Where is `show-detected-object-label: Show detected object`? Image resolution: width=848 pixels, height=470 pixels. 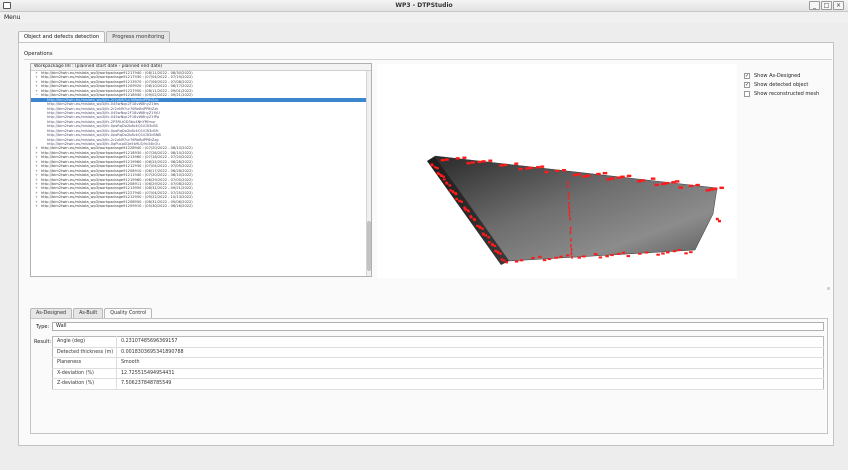
show-detected-object-label: Show detected object is located at coordinates (781, 84).